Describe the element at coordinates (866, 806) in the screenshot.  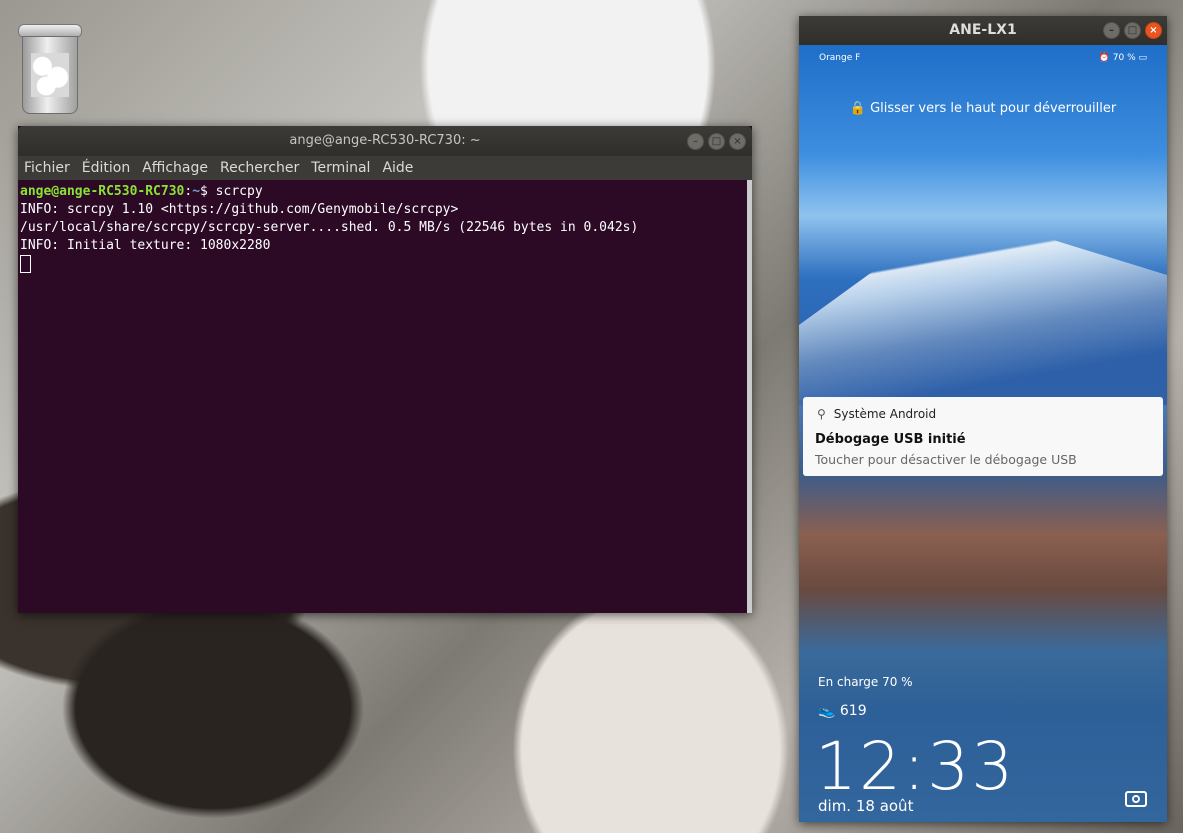
I see `lock-date: dim. 18 août` at that location.